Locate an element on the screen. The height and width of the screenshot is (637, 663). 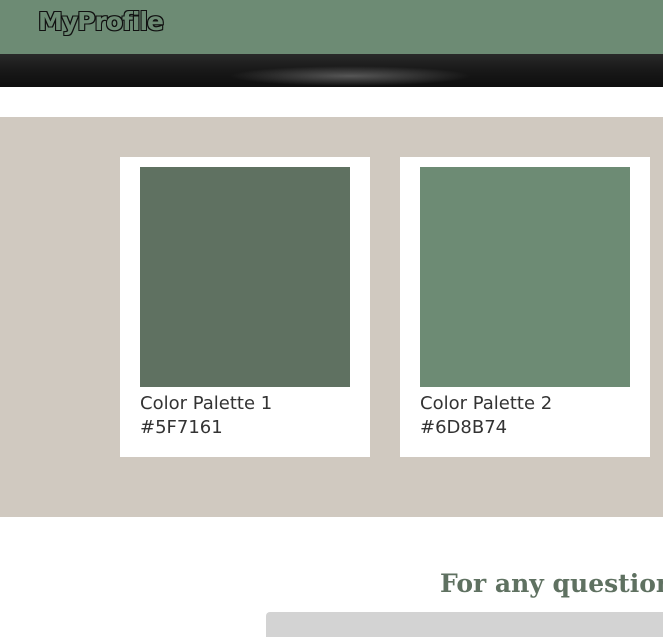
site-header: MyProfile is located at coordinates (331, 27).